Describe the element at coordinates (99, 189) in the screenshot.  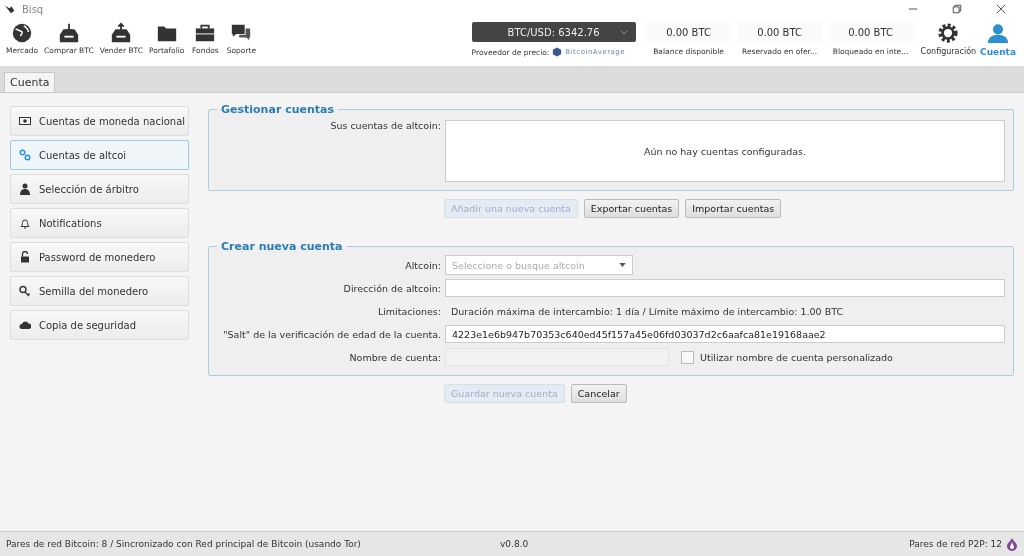
I see `sidebar-item: Selección de árbitro` at that location.